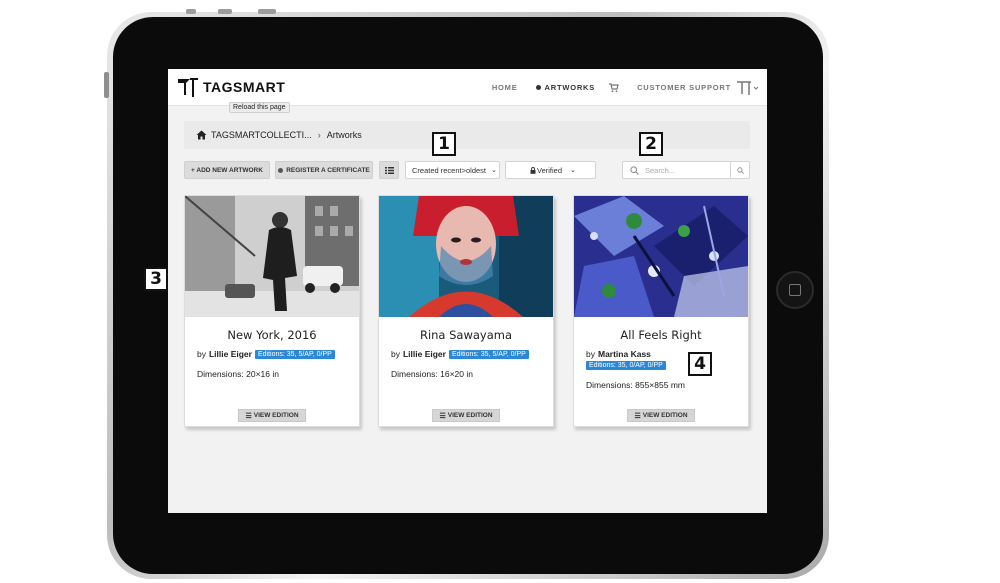 This screenshot has height=583, width=1000. I want to click on nav-customer-support: CUSTOMER SUPPORT, so click(684, 87).